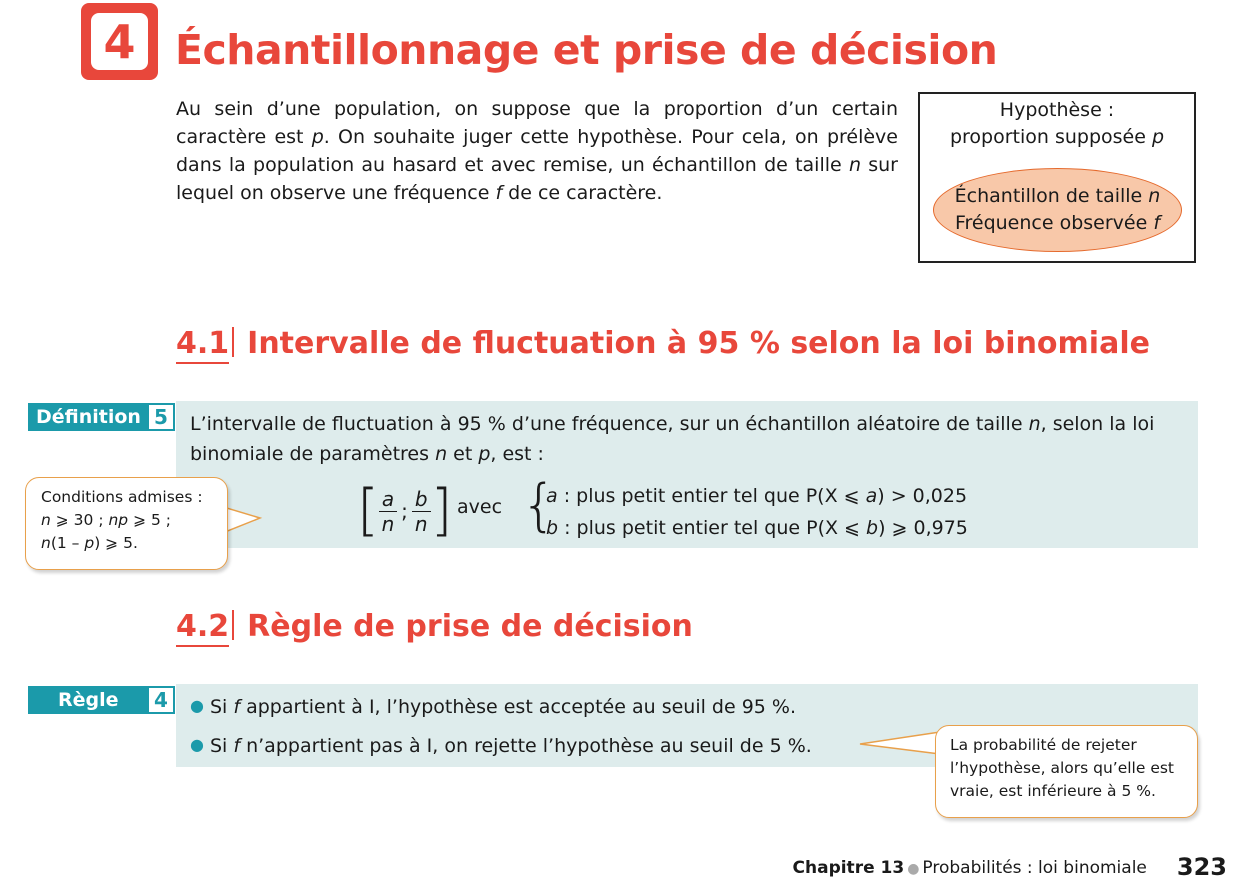  What do you see at coordinates (161, 700) in the screenshot?
I see `rule-tag-number: 4` at bounding box center [161, 700].